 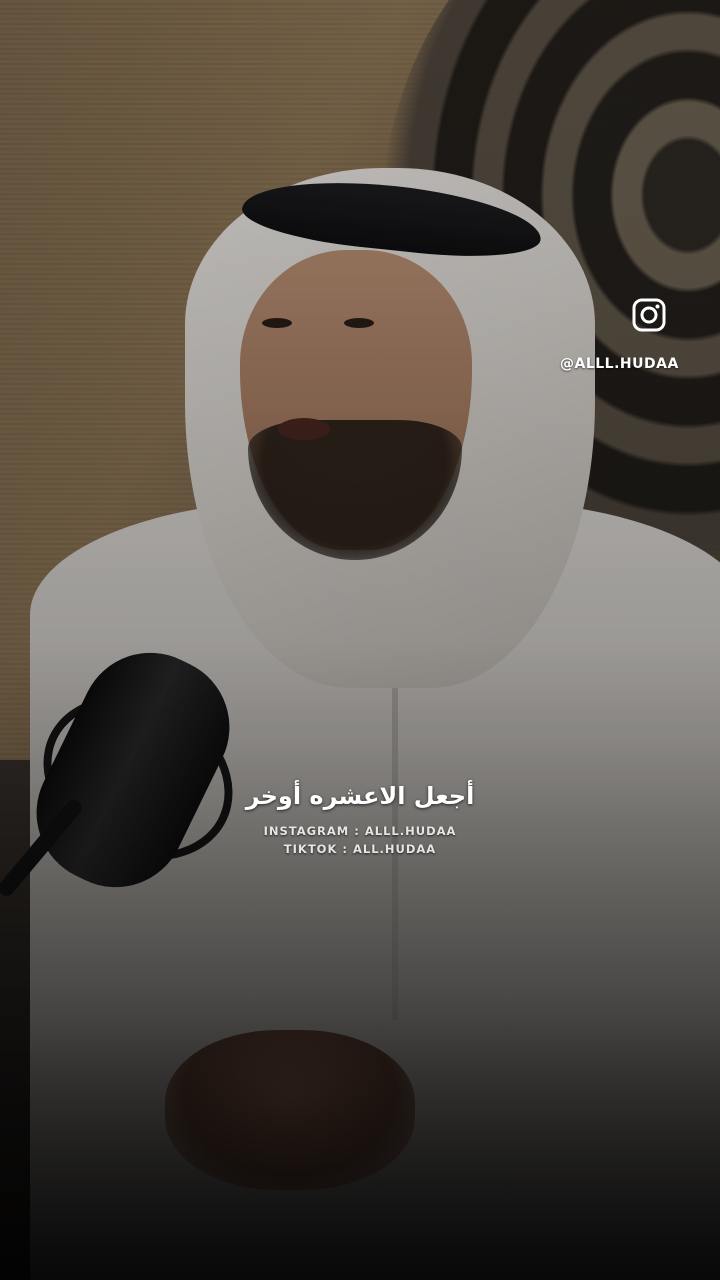 I want to click on instagram-icon, so click(x=649, y=315).